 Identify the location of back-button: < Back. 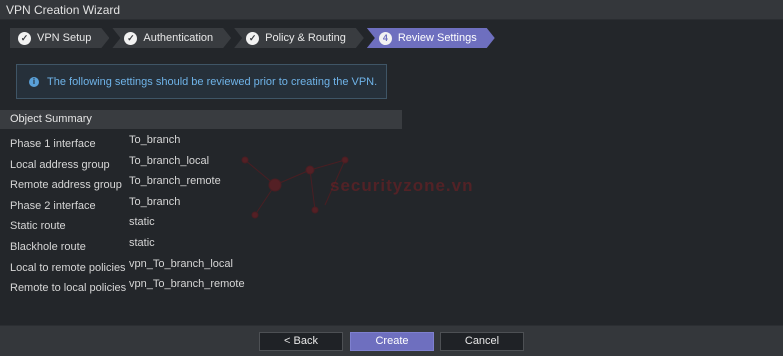
(301, 341).